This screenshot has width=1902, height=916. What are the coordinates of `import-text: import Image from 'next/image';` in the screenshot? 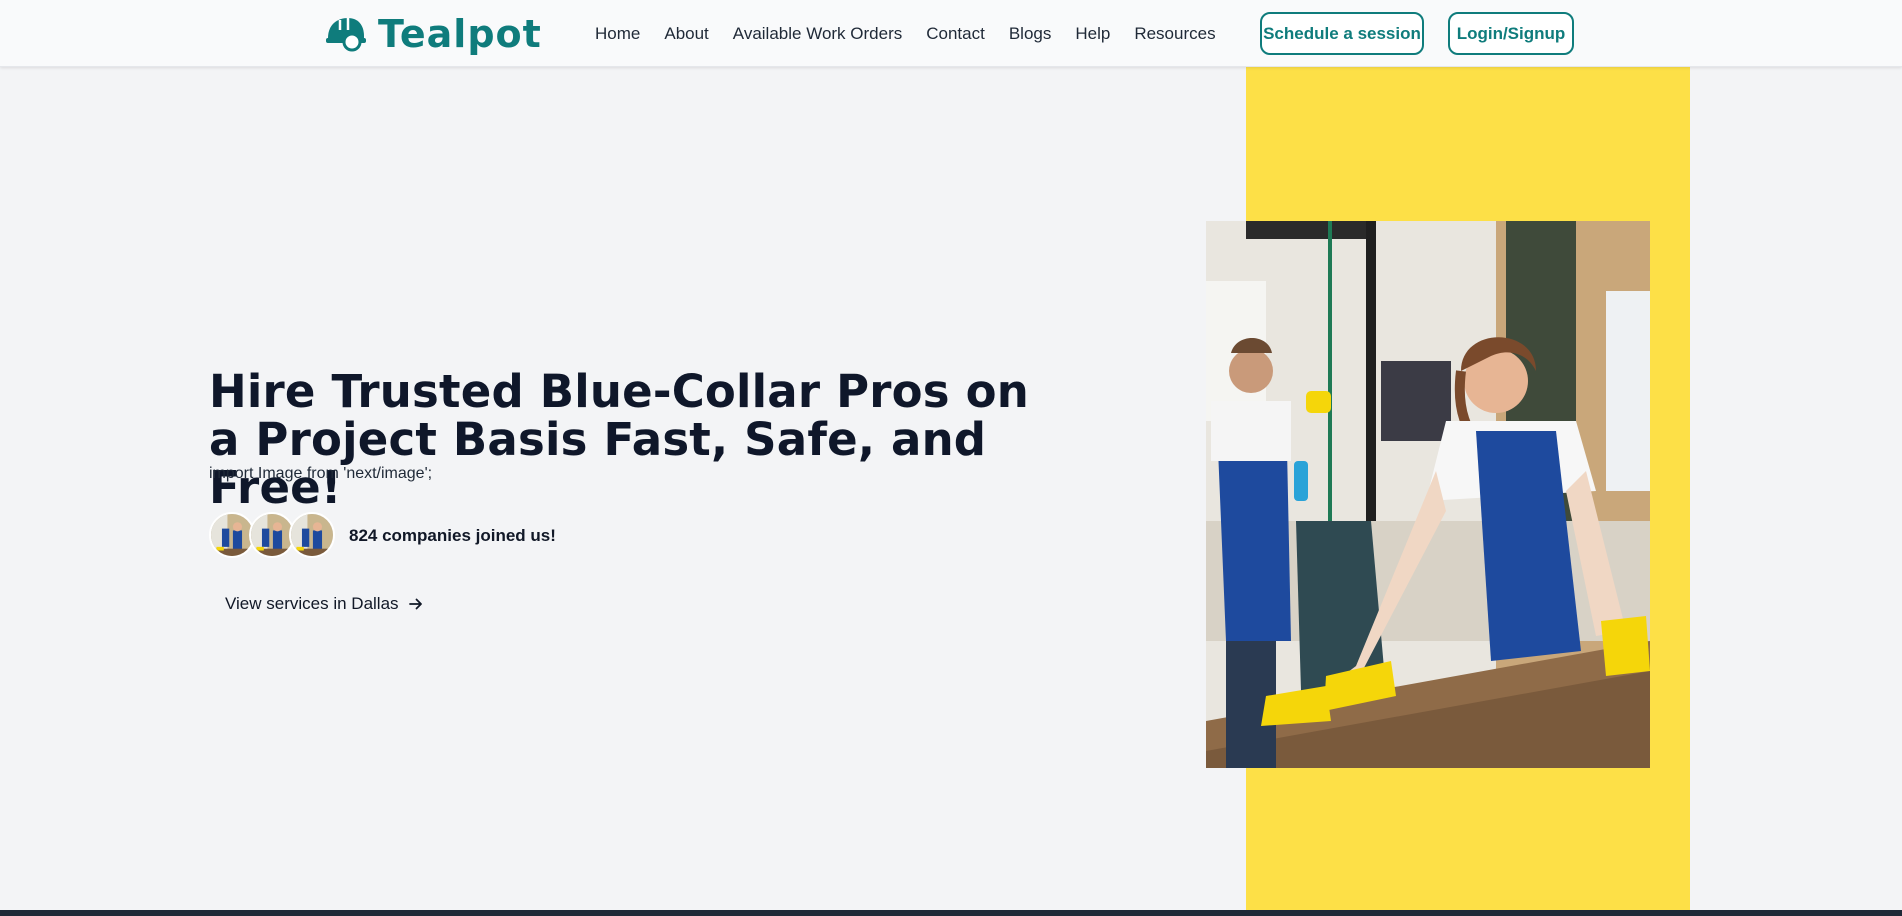 It's located at (321, 473).